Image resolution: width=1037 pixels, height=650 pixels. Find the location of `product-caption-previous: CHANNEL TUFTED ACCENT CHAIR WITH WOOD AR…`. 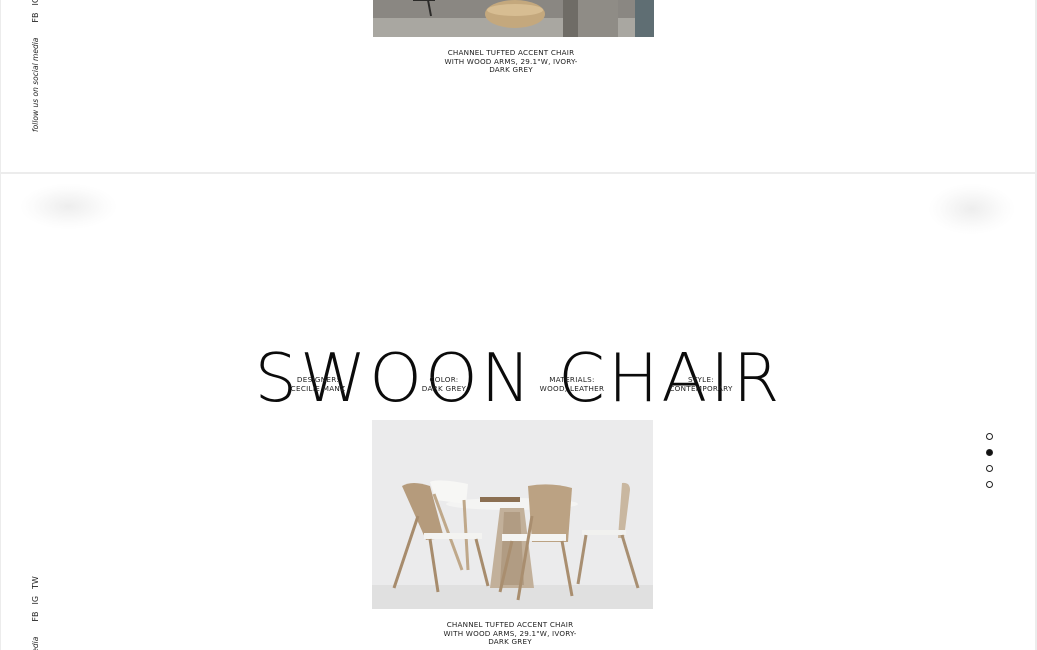

product-caption-previous: CHANNEL TUFTED ACCENT CHAIR WITH WOOD AR… is located at coordinates (511, 61).